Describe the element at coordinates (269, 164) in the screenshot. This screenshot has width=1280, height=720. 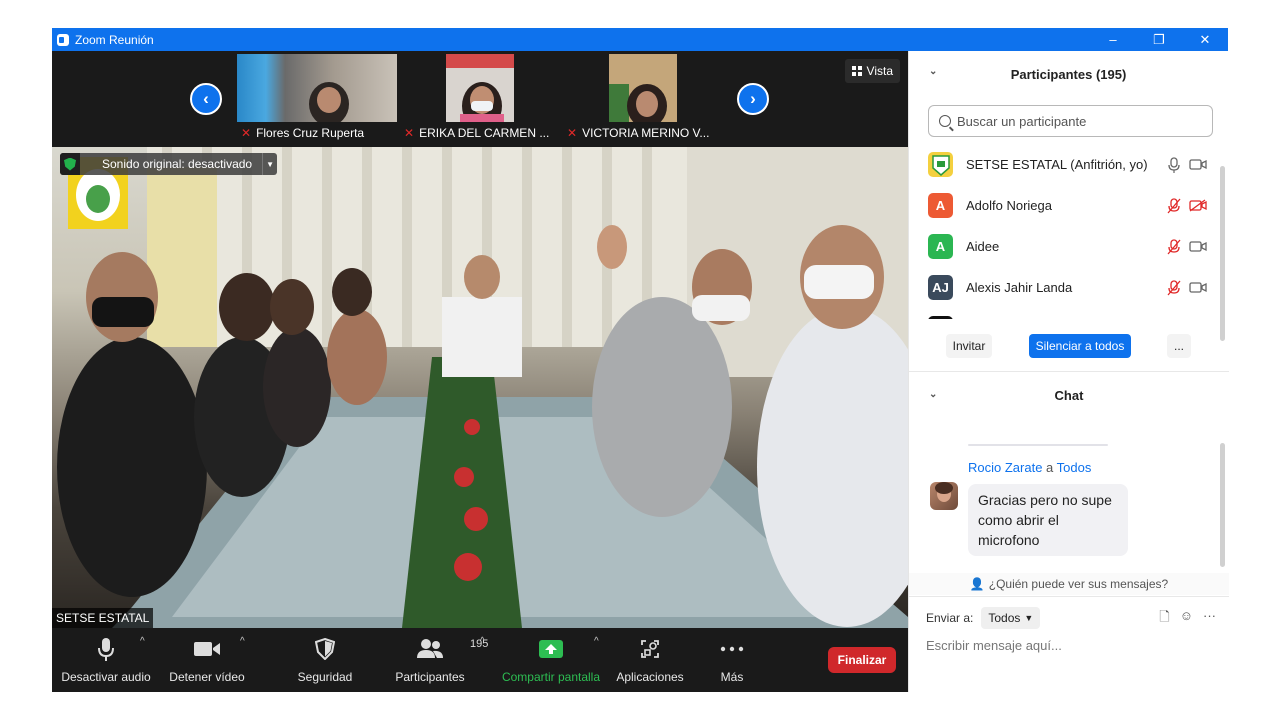
I see `caret-down-icon: ▼` at that location.